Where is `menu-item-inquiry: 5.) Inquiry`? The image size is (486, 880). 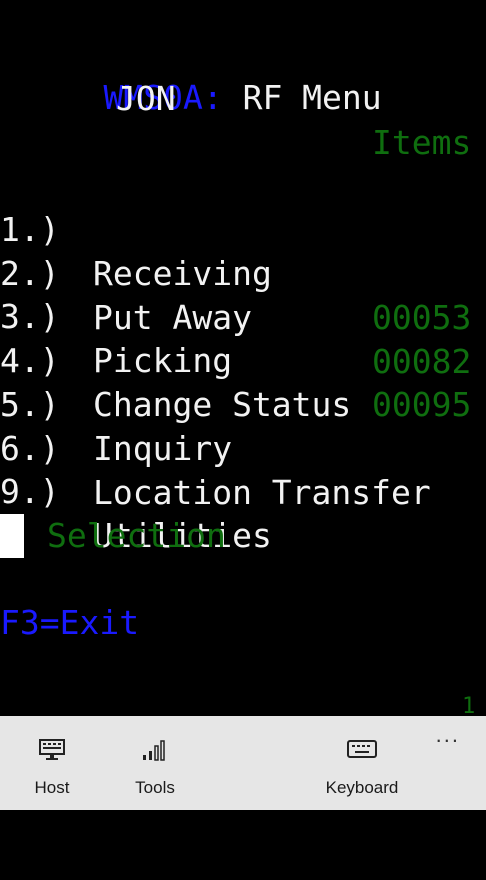 menu-item-inquiry: 5.) Inquiry is located at coordinates (243, 403).